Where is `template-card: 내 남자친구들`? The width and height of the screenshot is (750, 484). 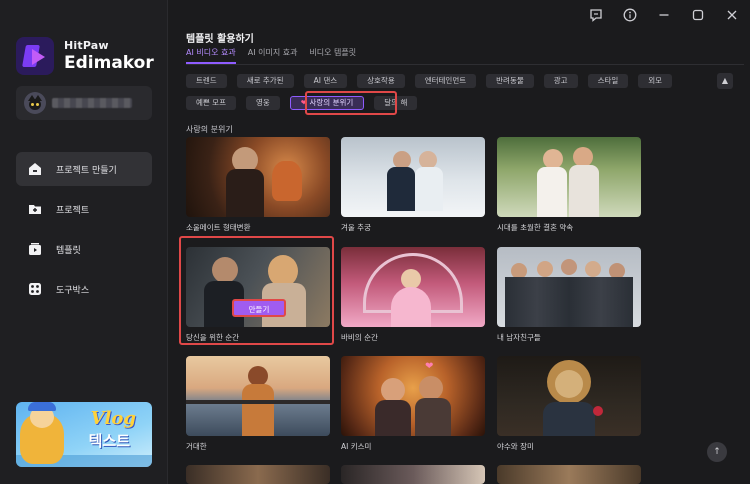
template-card: 내 남자친구들 is located at coordinates (569, 295).